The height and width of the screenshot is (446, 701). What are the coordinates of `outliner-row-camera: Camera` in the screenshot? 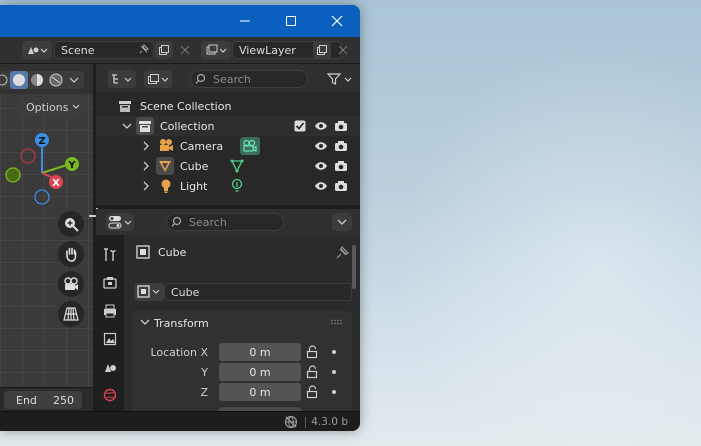 It's located at (228, 146).